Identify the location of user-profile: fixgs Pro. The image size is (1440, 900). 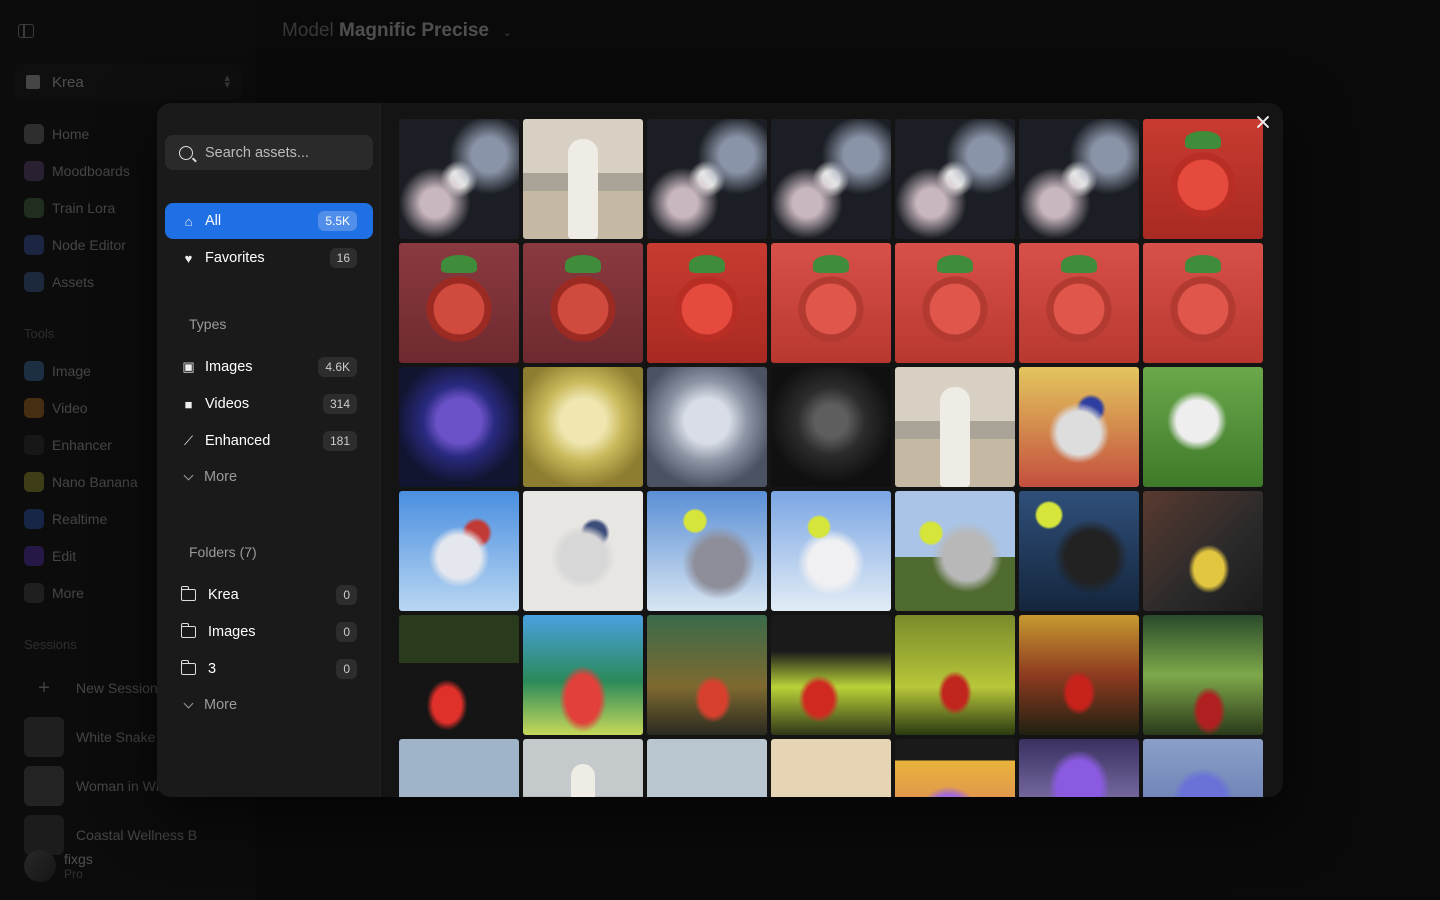
(58, 866).